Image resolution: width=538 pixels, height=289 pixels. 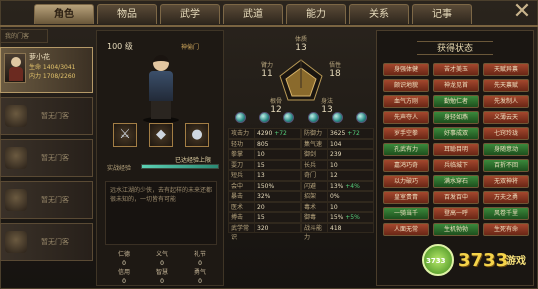 What do you see at coordinates (300, 44) in the screenshot?
I see `attr-constitution: 体质 13` at bounding box center [300, 44].